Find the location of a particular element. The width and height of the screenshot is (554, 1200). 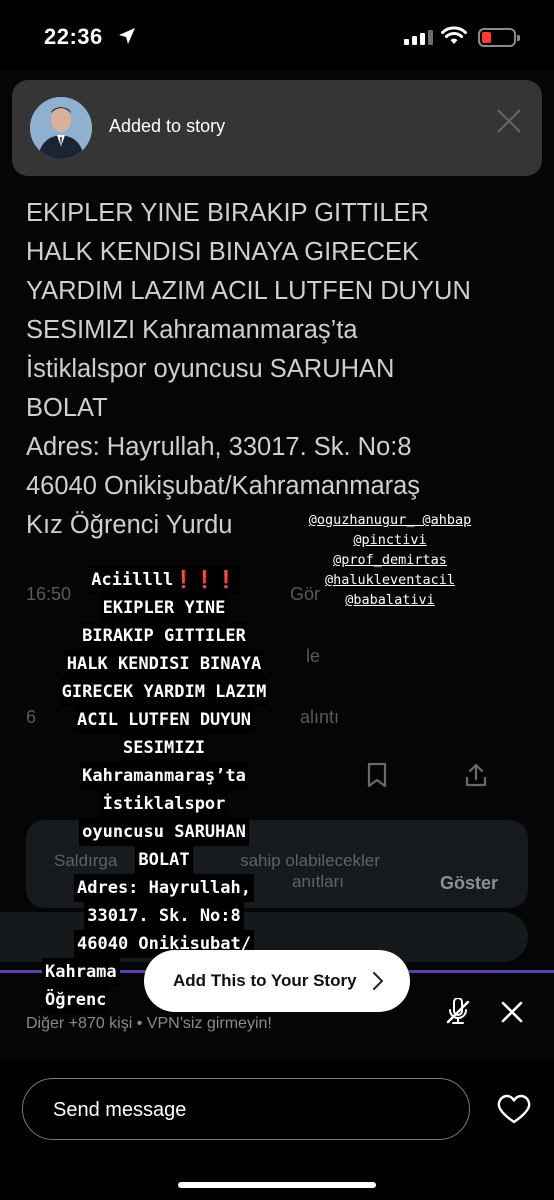

overlay-line: BIRAKIP GITTILER is located at coordinates (164, 636).